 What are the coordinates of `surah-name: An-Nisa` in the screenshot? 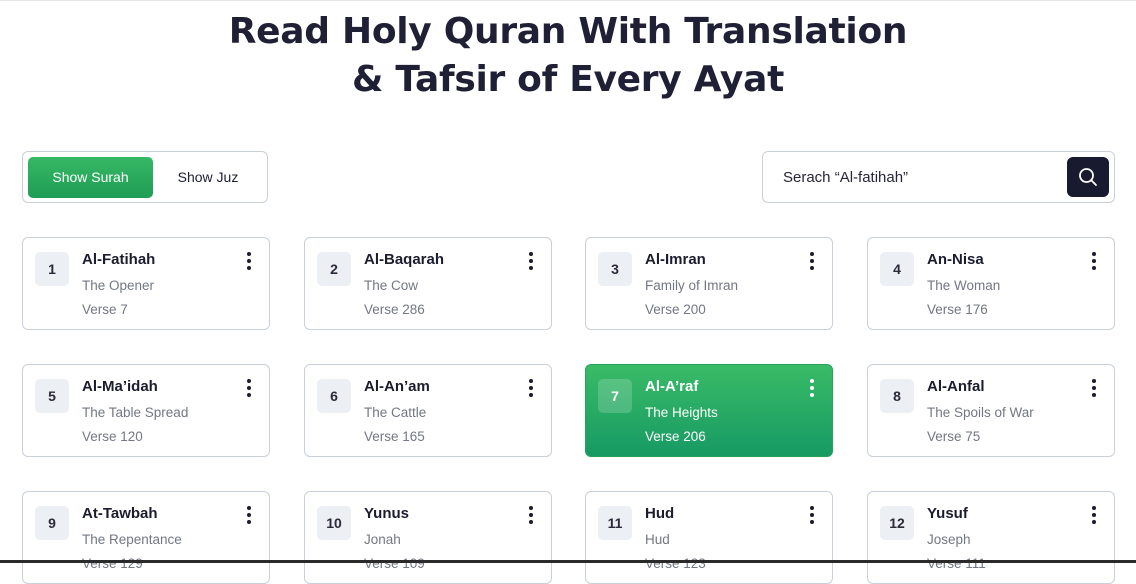 It's located at (955, 259).